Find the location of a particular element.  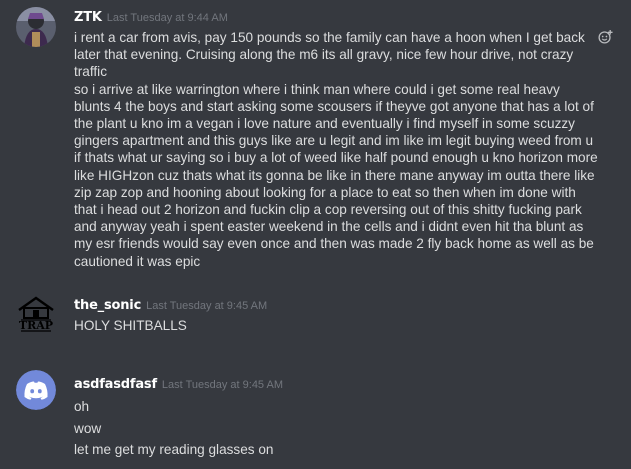

user-avatar-asdfasdfasf is located at coordinates (36, 390).